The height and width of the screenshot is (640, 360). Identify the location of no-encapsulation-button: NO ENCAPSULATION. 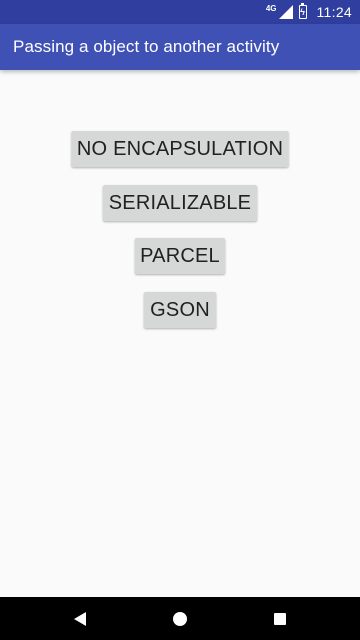
(180, 149).